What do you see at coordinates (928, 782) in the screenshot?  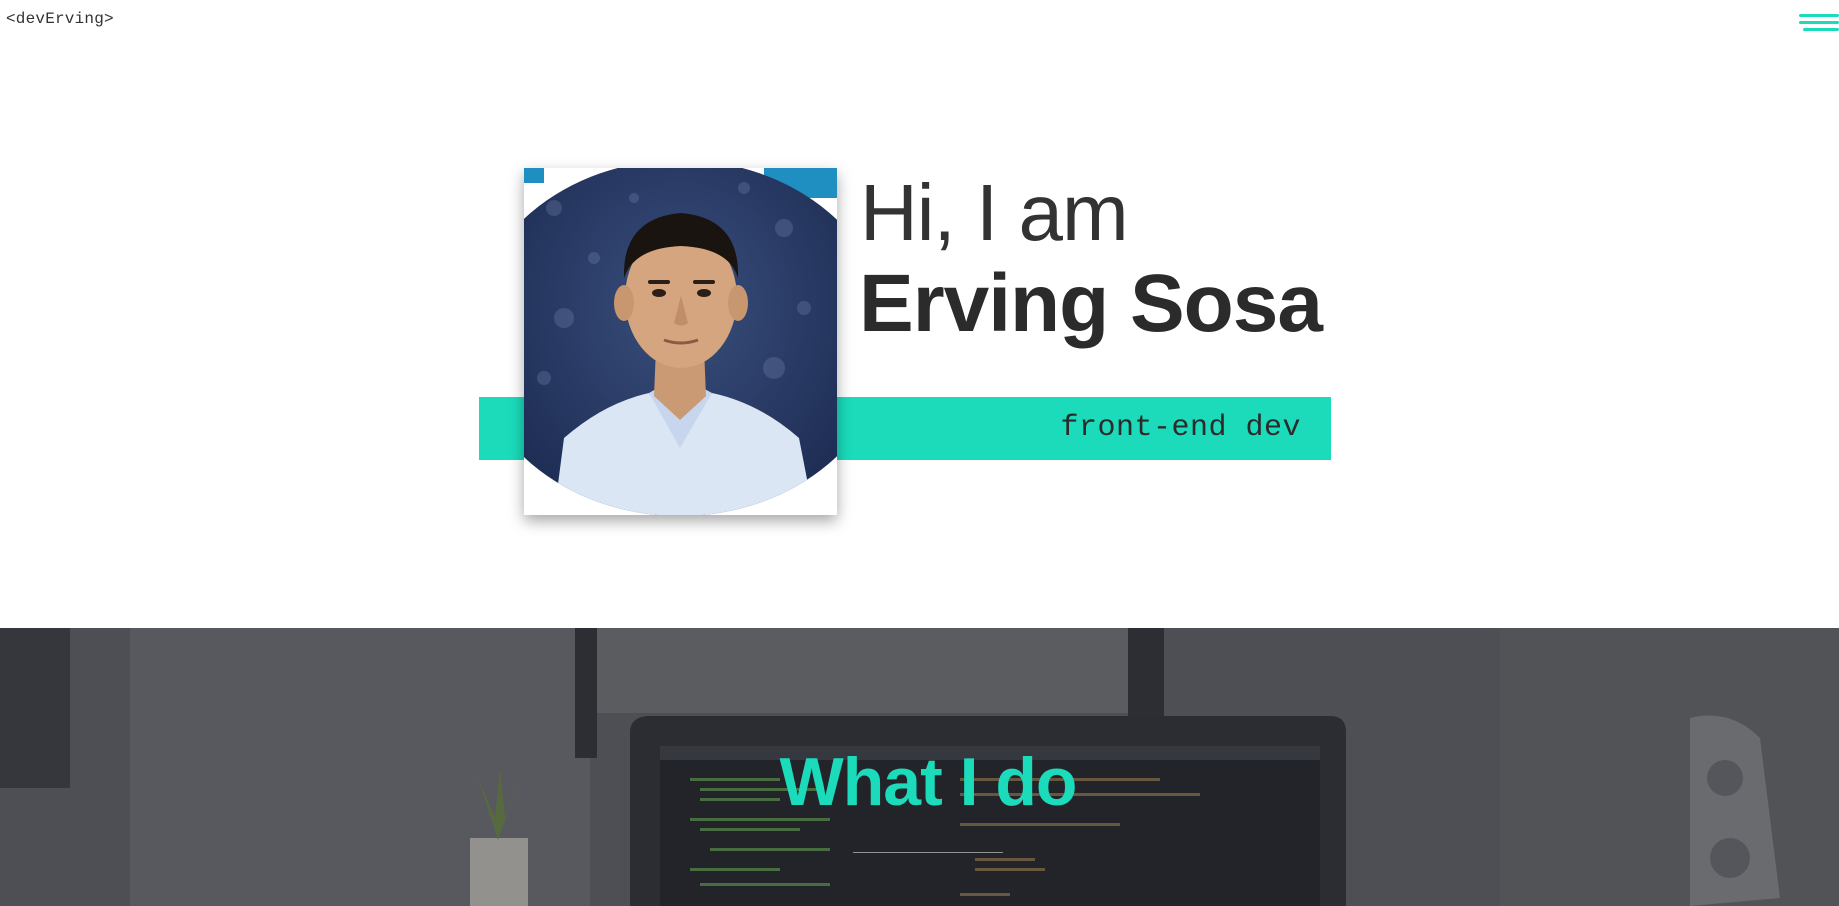 I see `section-title: What I do` at bounding box center [928, 782].